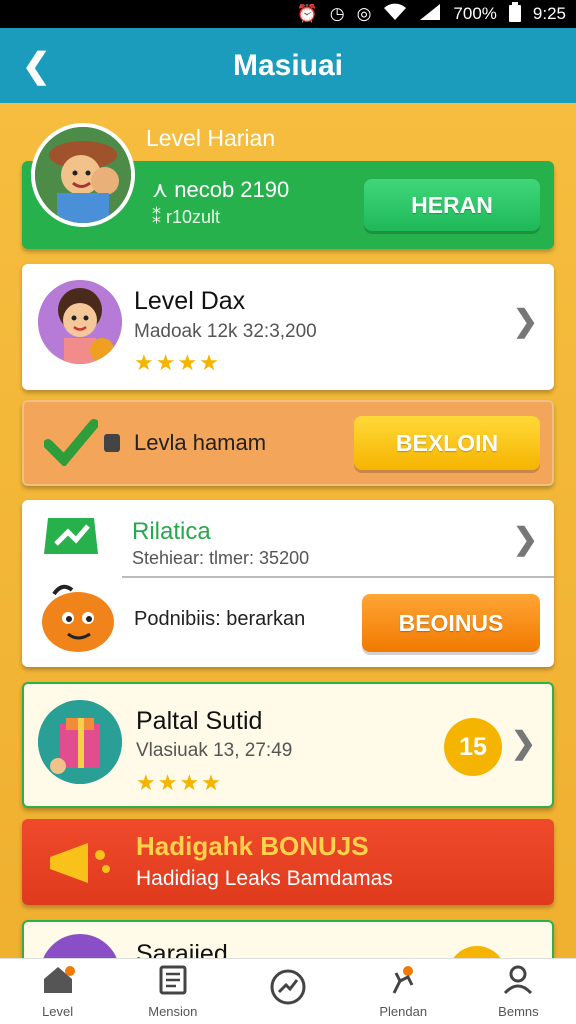 Image resolution: width=576 pixels, height=1024 pixels. What do you see at coordinates (80, 322) in the screenshot?
I see `girl-avatar` at bounding box center [80, 322].